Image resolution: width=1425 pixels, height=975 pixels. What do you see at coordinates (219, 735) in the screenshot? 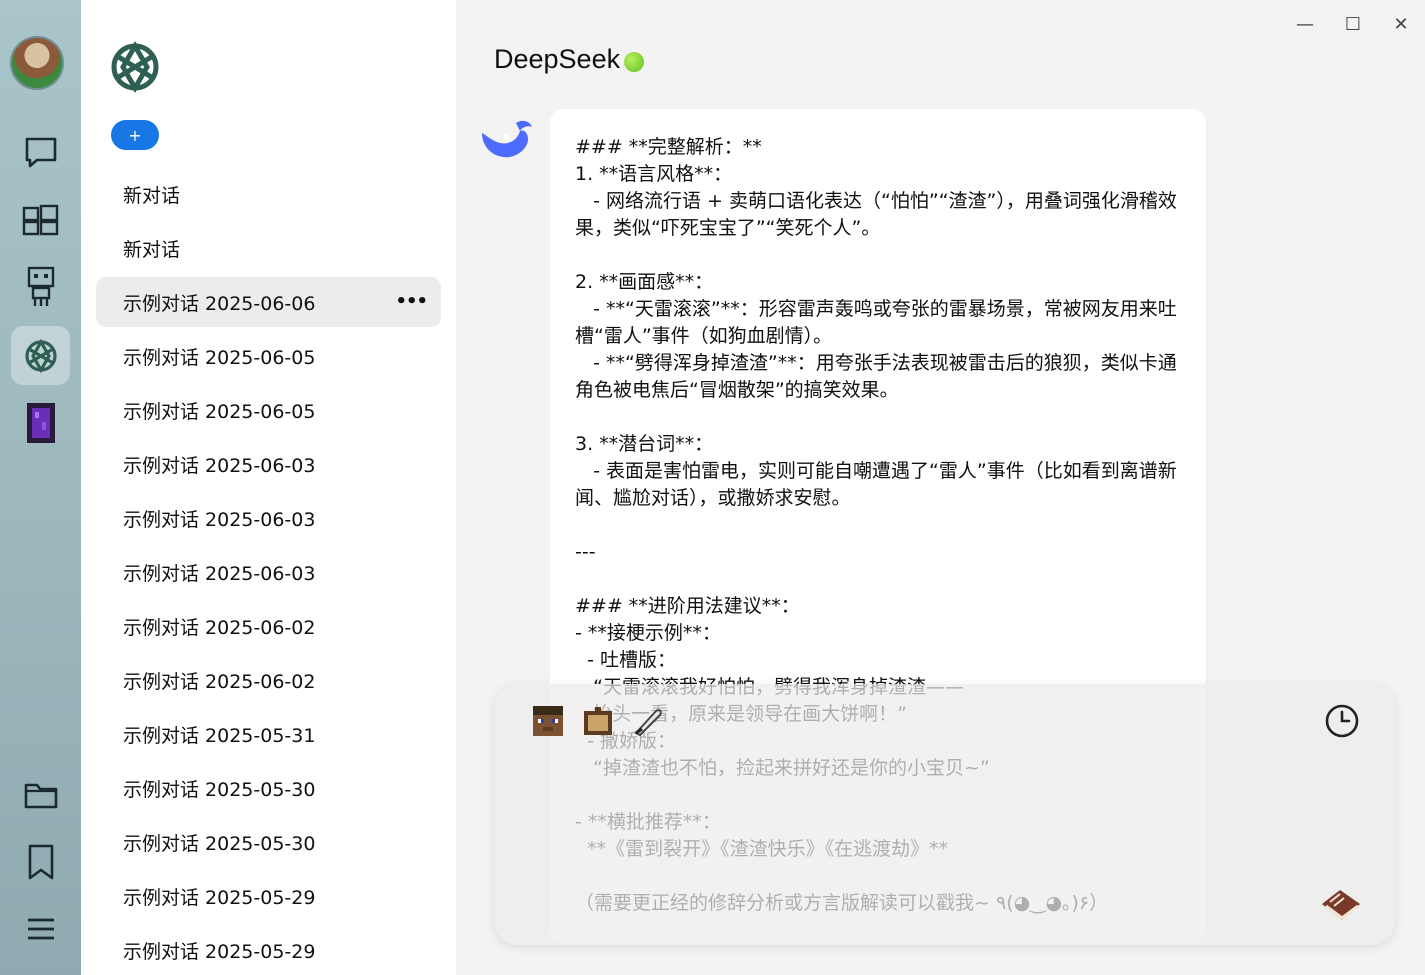
I see `conversation-label: 示例对话 2025-05-31` at bounding box center [219, 735].